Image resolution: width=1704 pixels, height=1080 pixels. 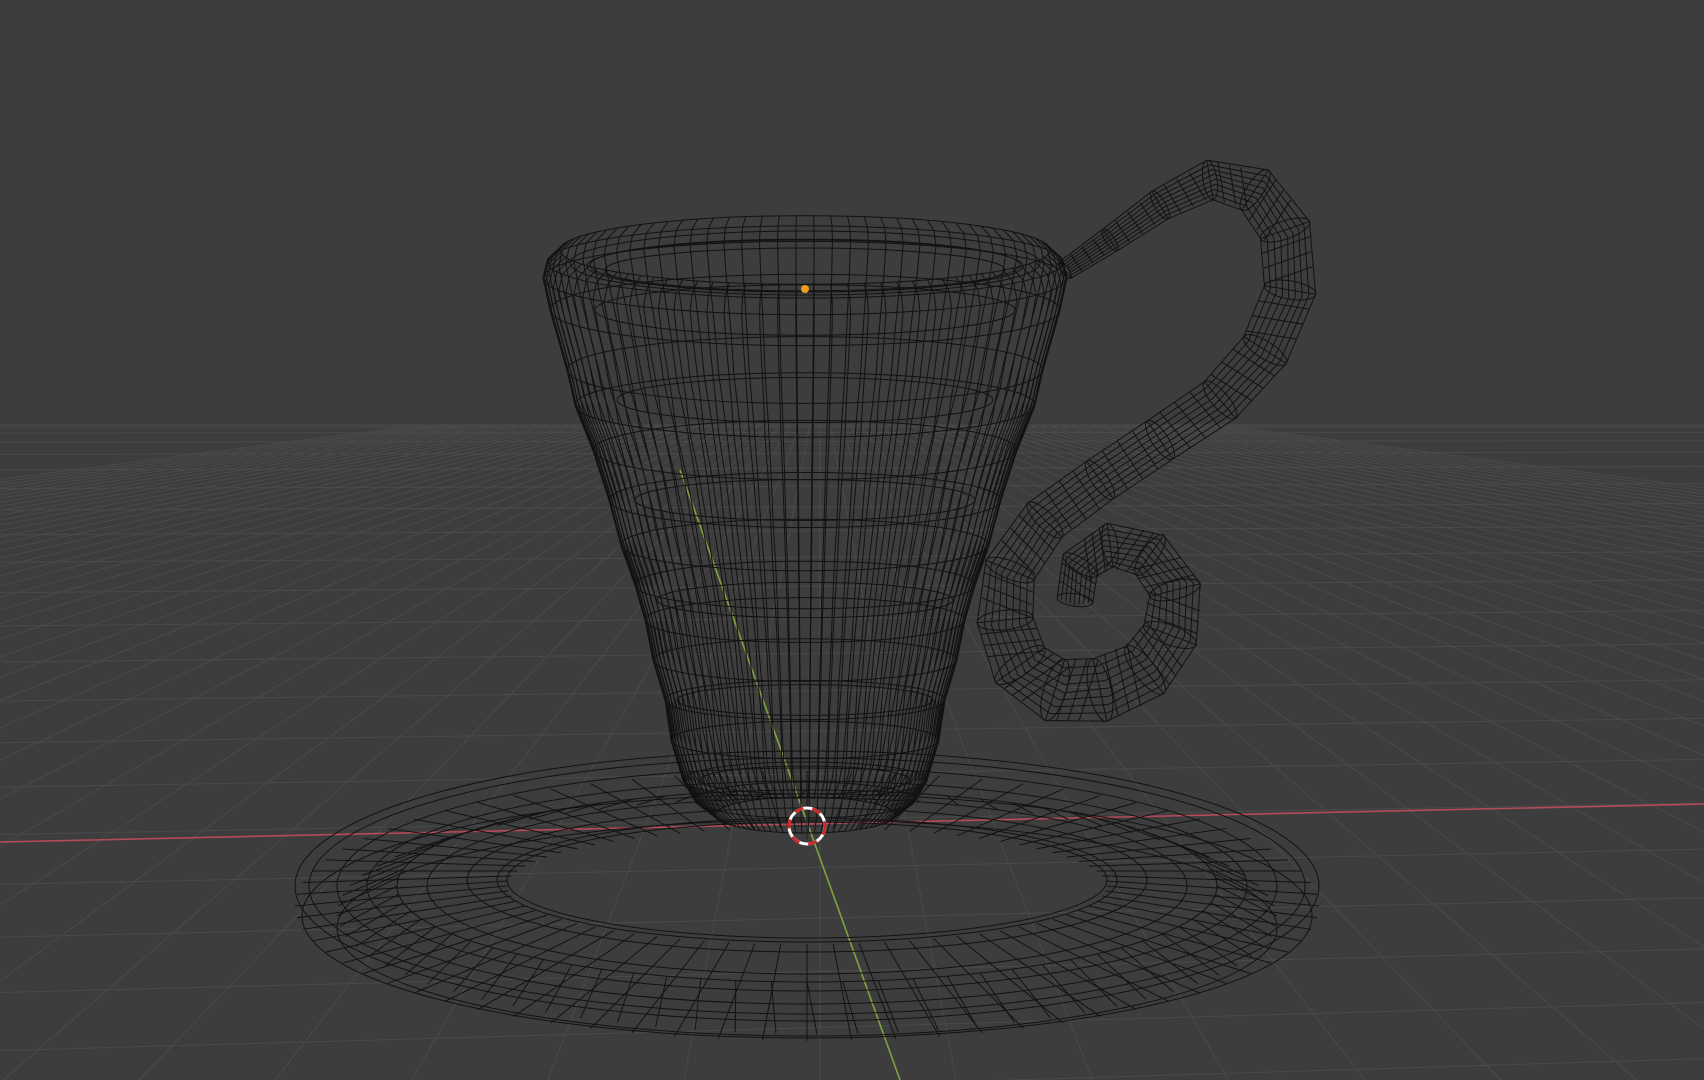 What do you see at coordinates (807, 826) in the screenshot?
I see `3d-cursor-icon` at bounding box center [807, 826].